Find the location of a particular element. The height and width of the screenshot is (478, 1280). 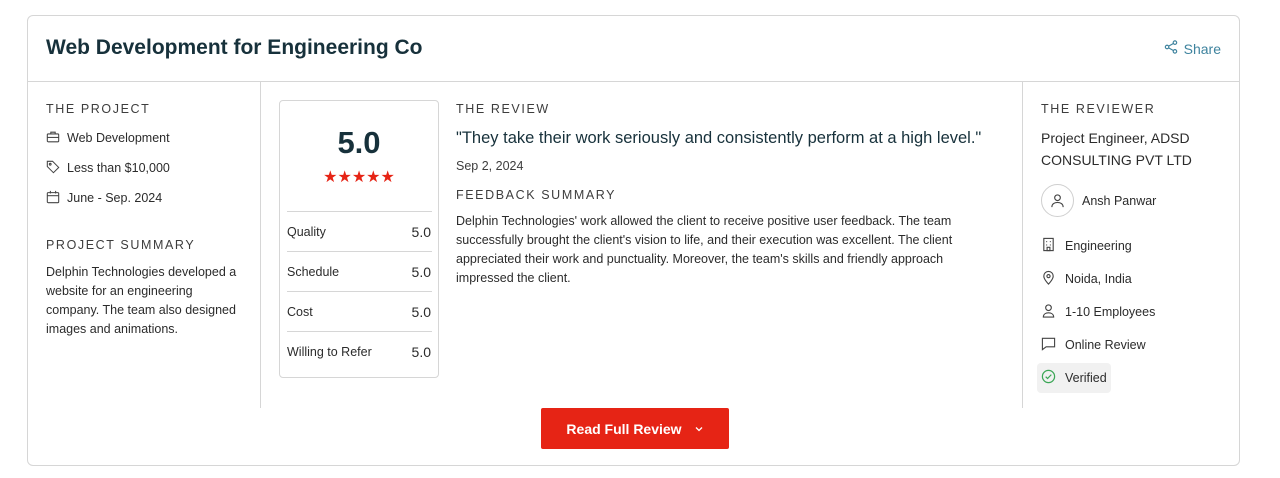

tag-icon is located at coordinates (53, 168).